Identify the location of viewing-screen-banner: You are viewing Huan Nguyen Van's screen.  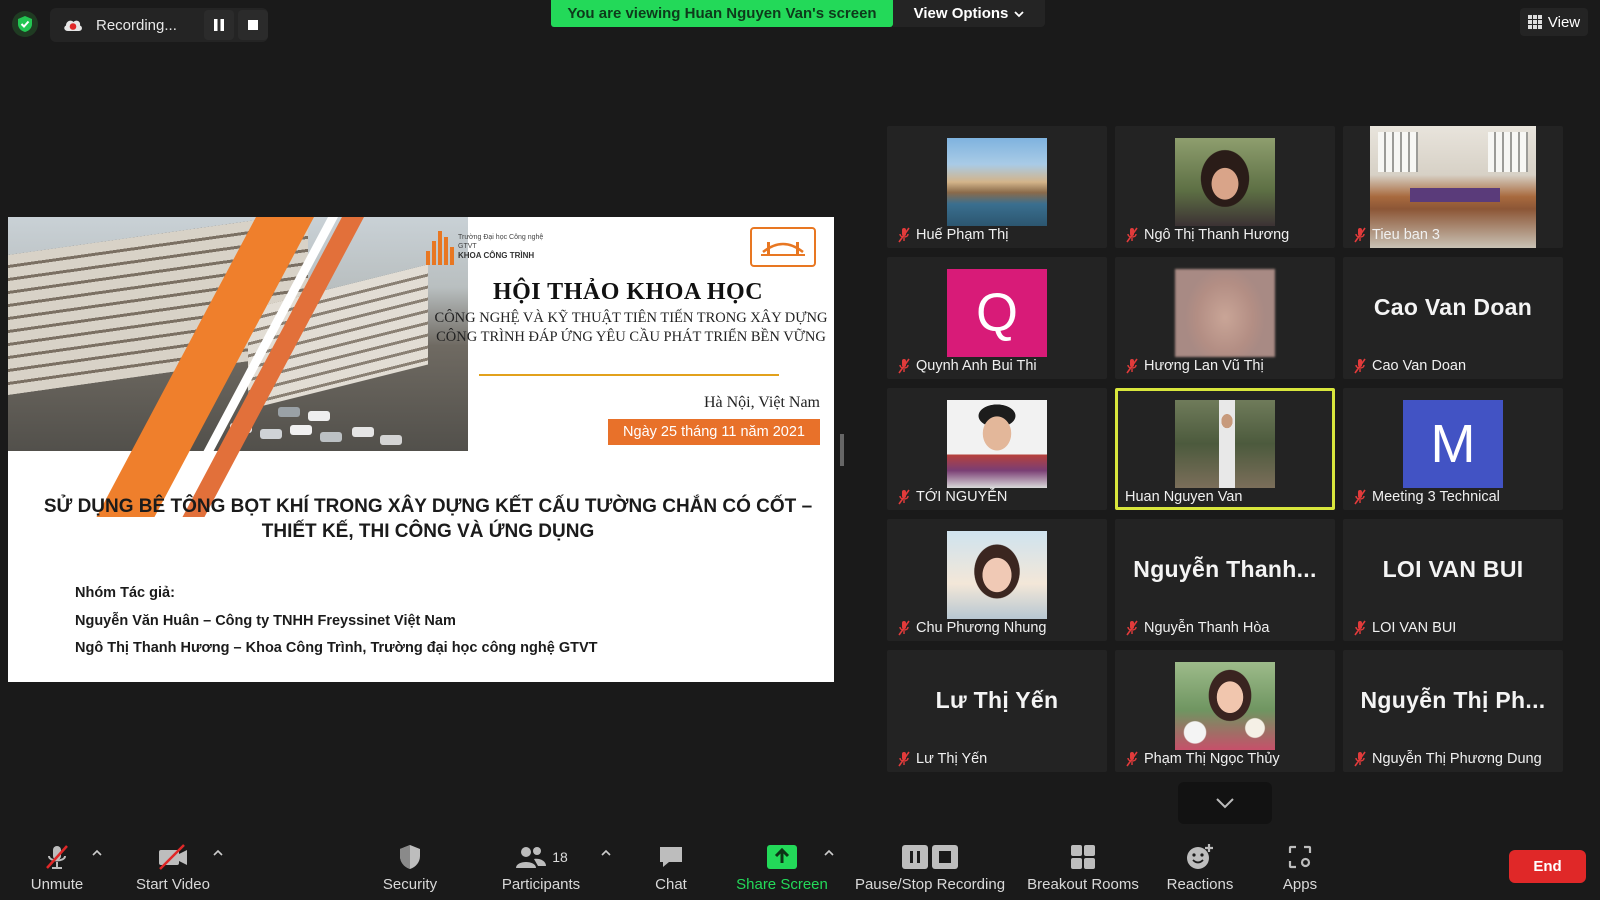
(722, 13).